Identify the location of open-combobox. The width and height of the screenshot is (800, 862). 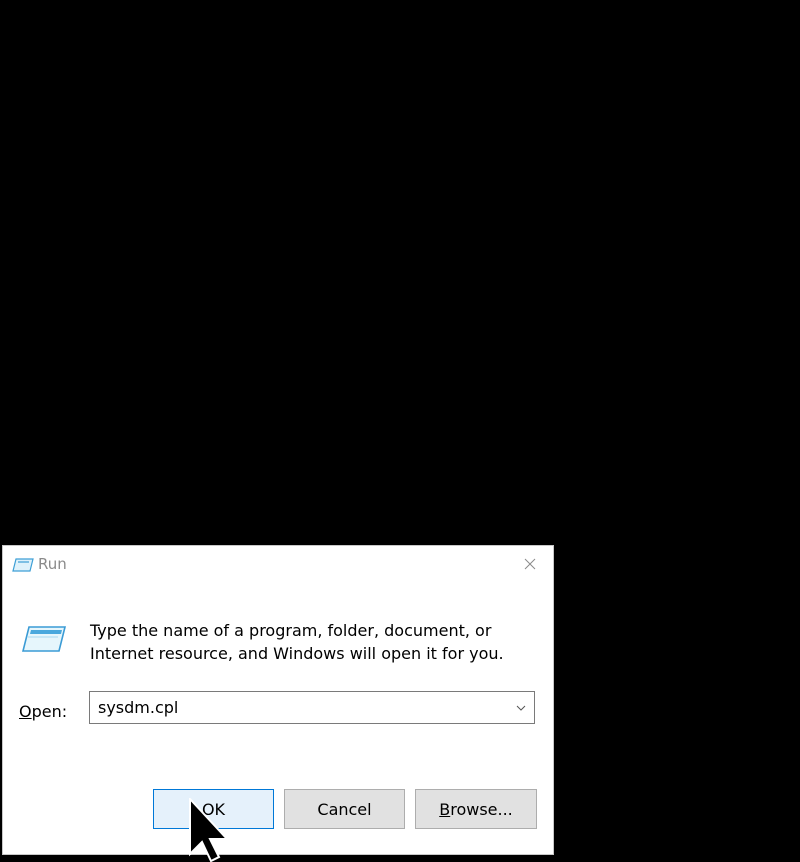
(312, 707).